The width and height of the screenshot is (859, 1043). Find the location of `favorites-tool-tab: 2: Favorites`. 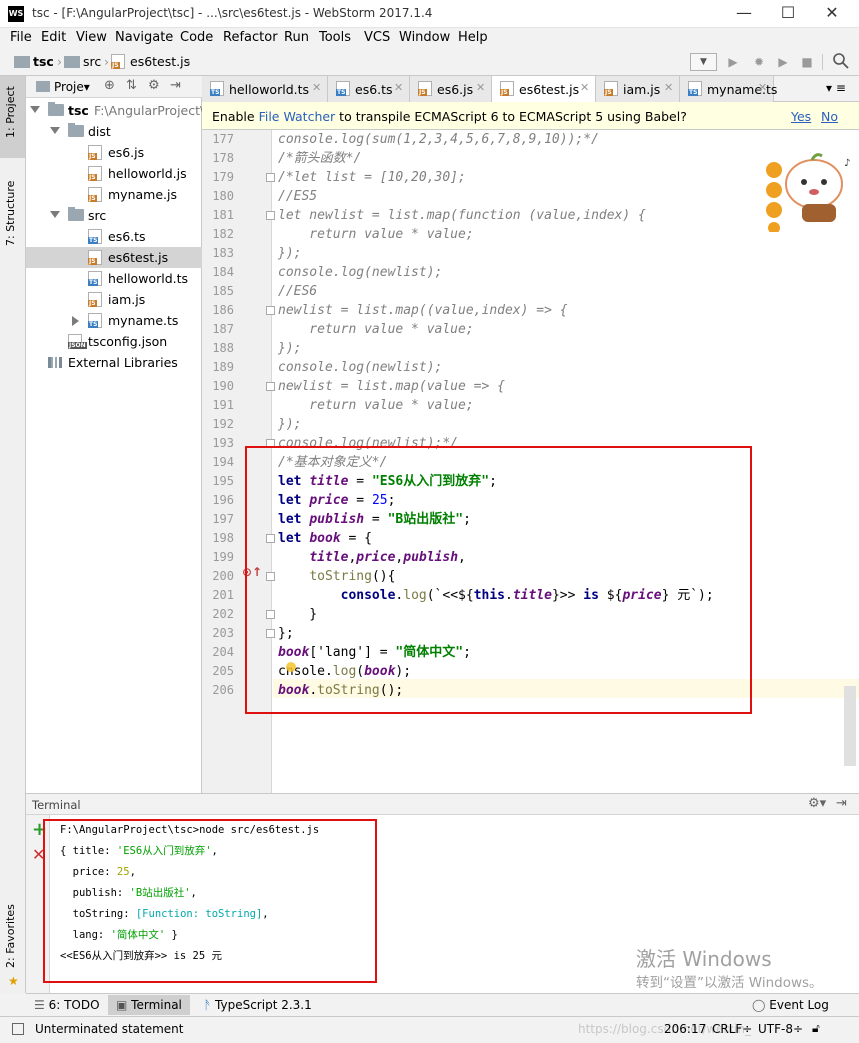

favorites-tool-tab: 2: Favorites is located at coordinates (10, 936).